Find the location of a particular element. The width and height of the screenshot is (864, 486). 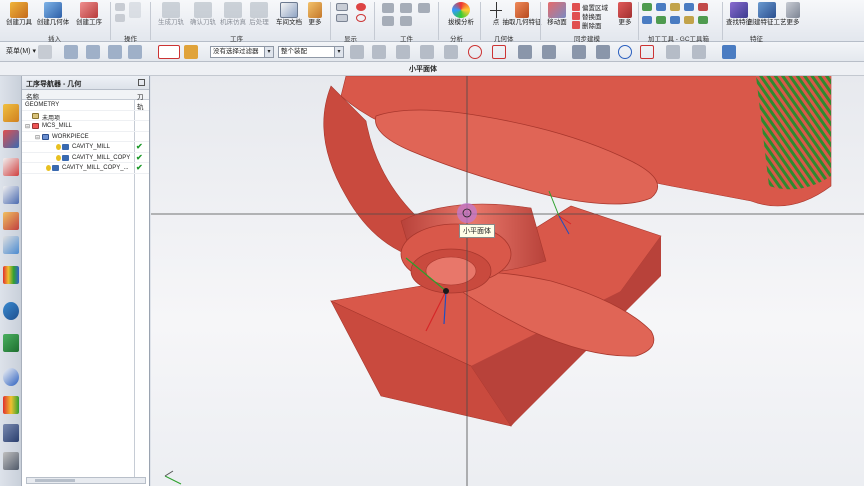

clock-icon is located at coordinates (11, 377).